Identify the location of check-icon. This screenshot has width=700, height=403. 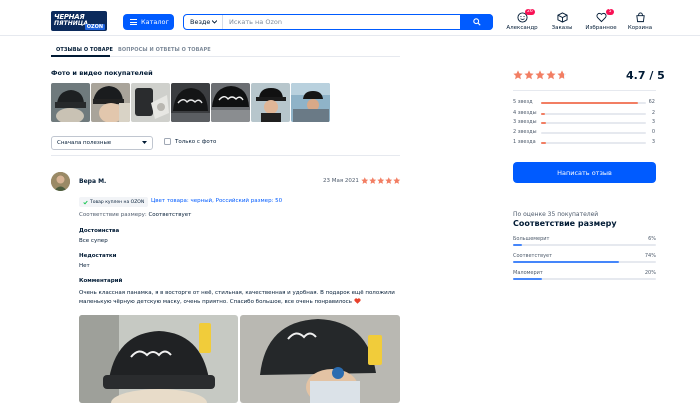
(85, 202).